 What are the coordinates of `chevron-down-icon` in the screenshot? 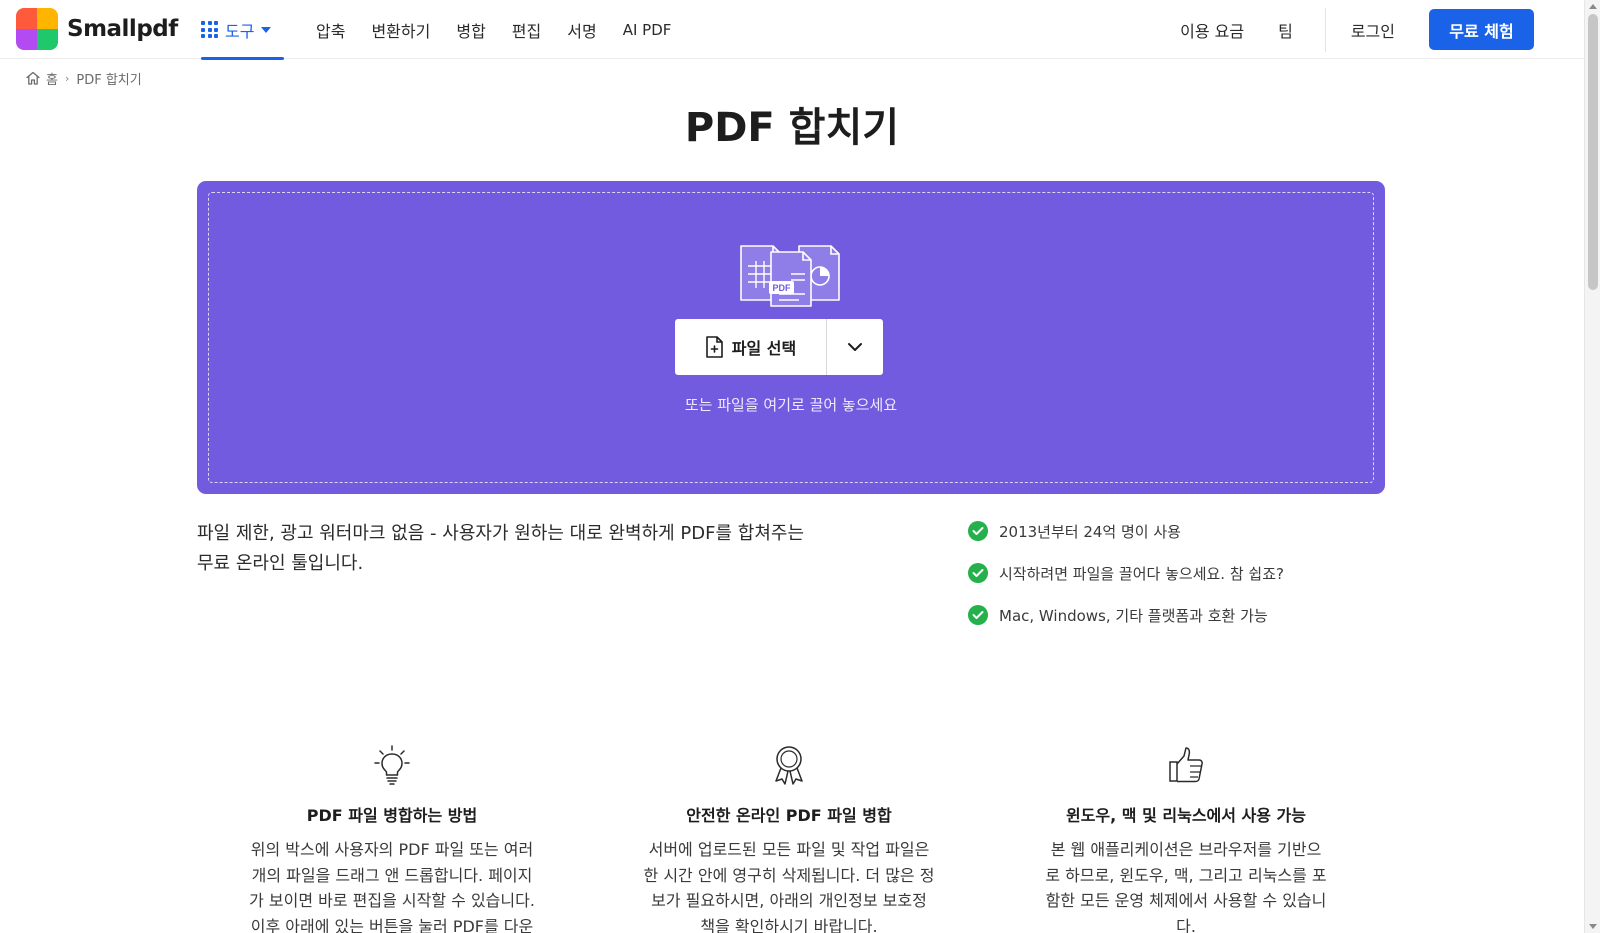 It's located at (855, 347).